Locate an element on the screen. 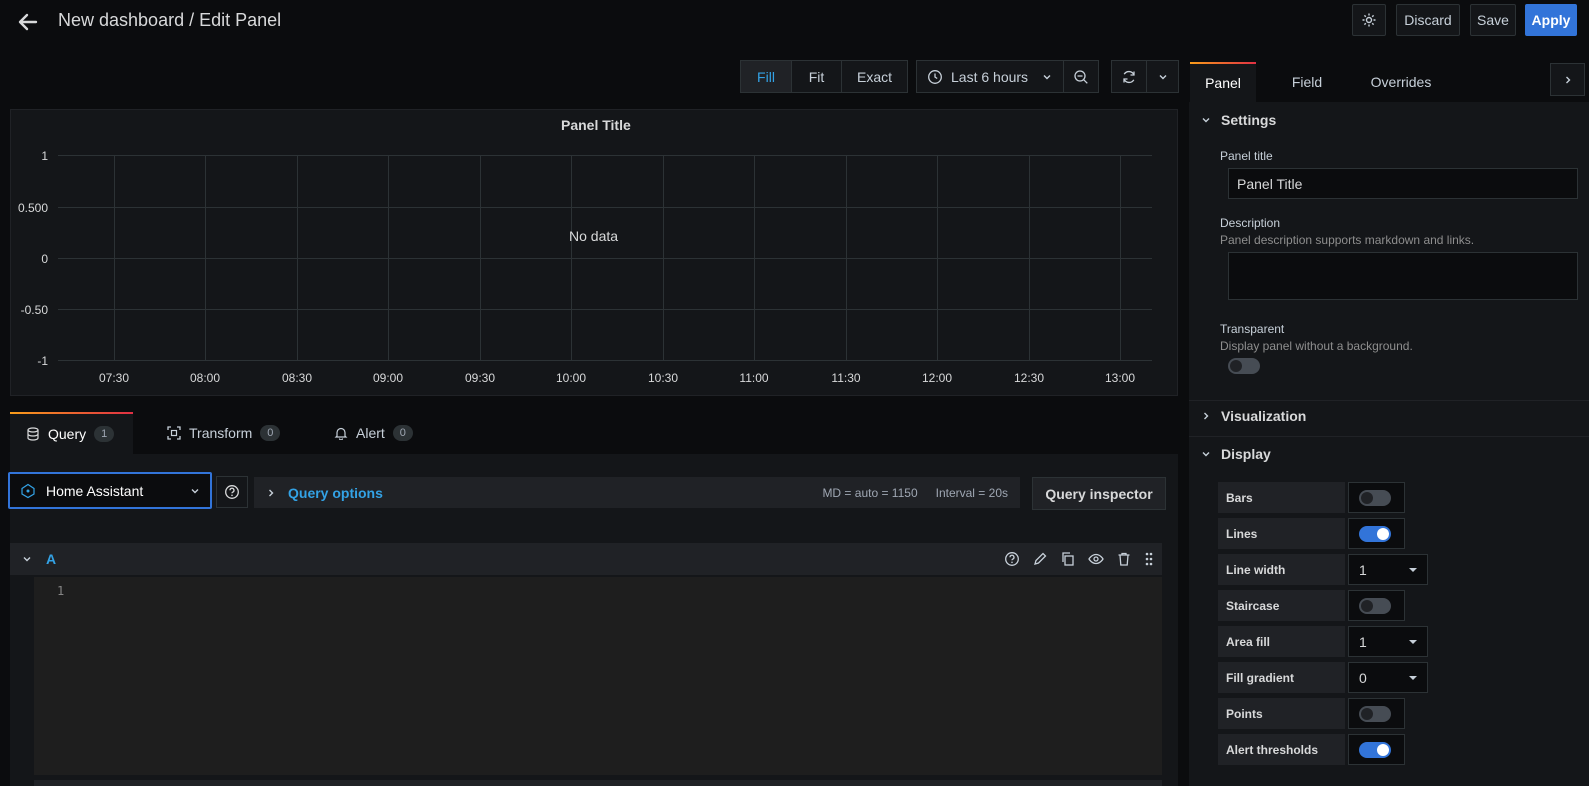 The height and width of the screenshot is (786, 1589). panel-title-input is located at coordinates (1403, 183).